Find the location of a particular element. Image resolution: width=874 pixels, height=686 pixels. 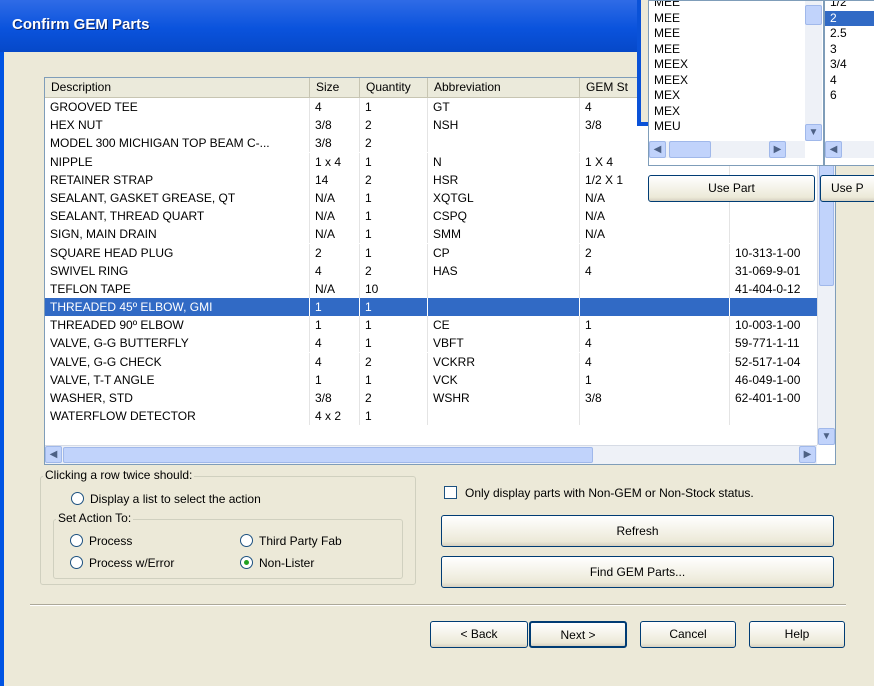

table-row: VALVE, T-T ANGLE 1 1 VCK 1 46-049-1-00 is located at coordinates (431, 379).